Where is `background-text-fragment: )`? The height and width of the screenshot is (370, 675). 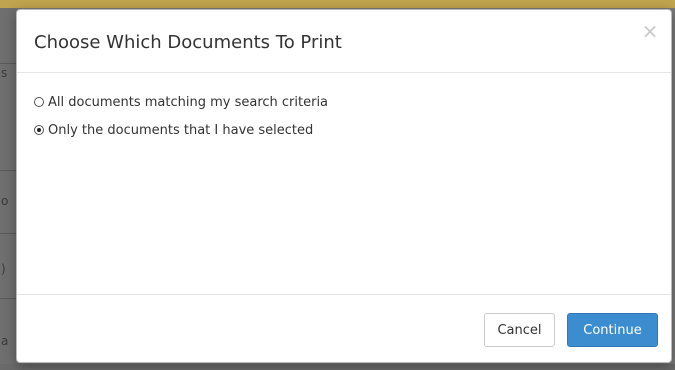
background-text-fragment: ) is located at coordinates (3, 269).